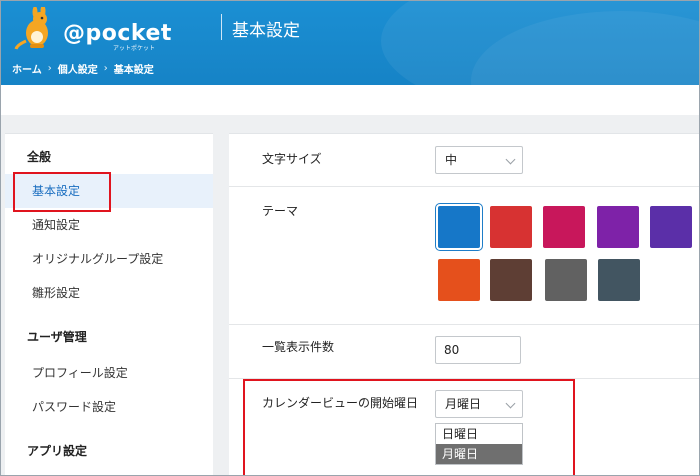 Image resolution: width=700 pixels, height=476 pixels. I want to click on theme-label: テーマ, so click(280, 211).